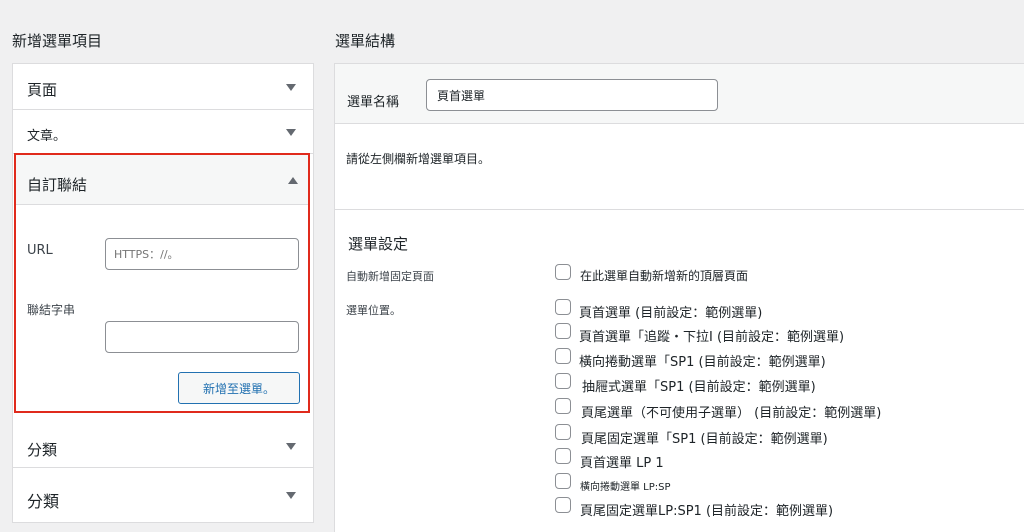 The image size is (1024, 532). What do you see at coordinates (625, 487) in the screenshot?
I see `location-option-scroll-lp-sp: 橫向捲動選單 LP:SP` at bounding box center [625, 487].